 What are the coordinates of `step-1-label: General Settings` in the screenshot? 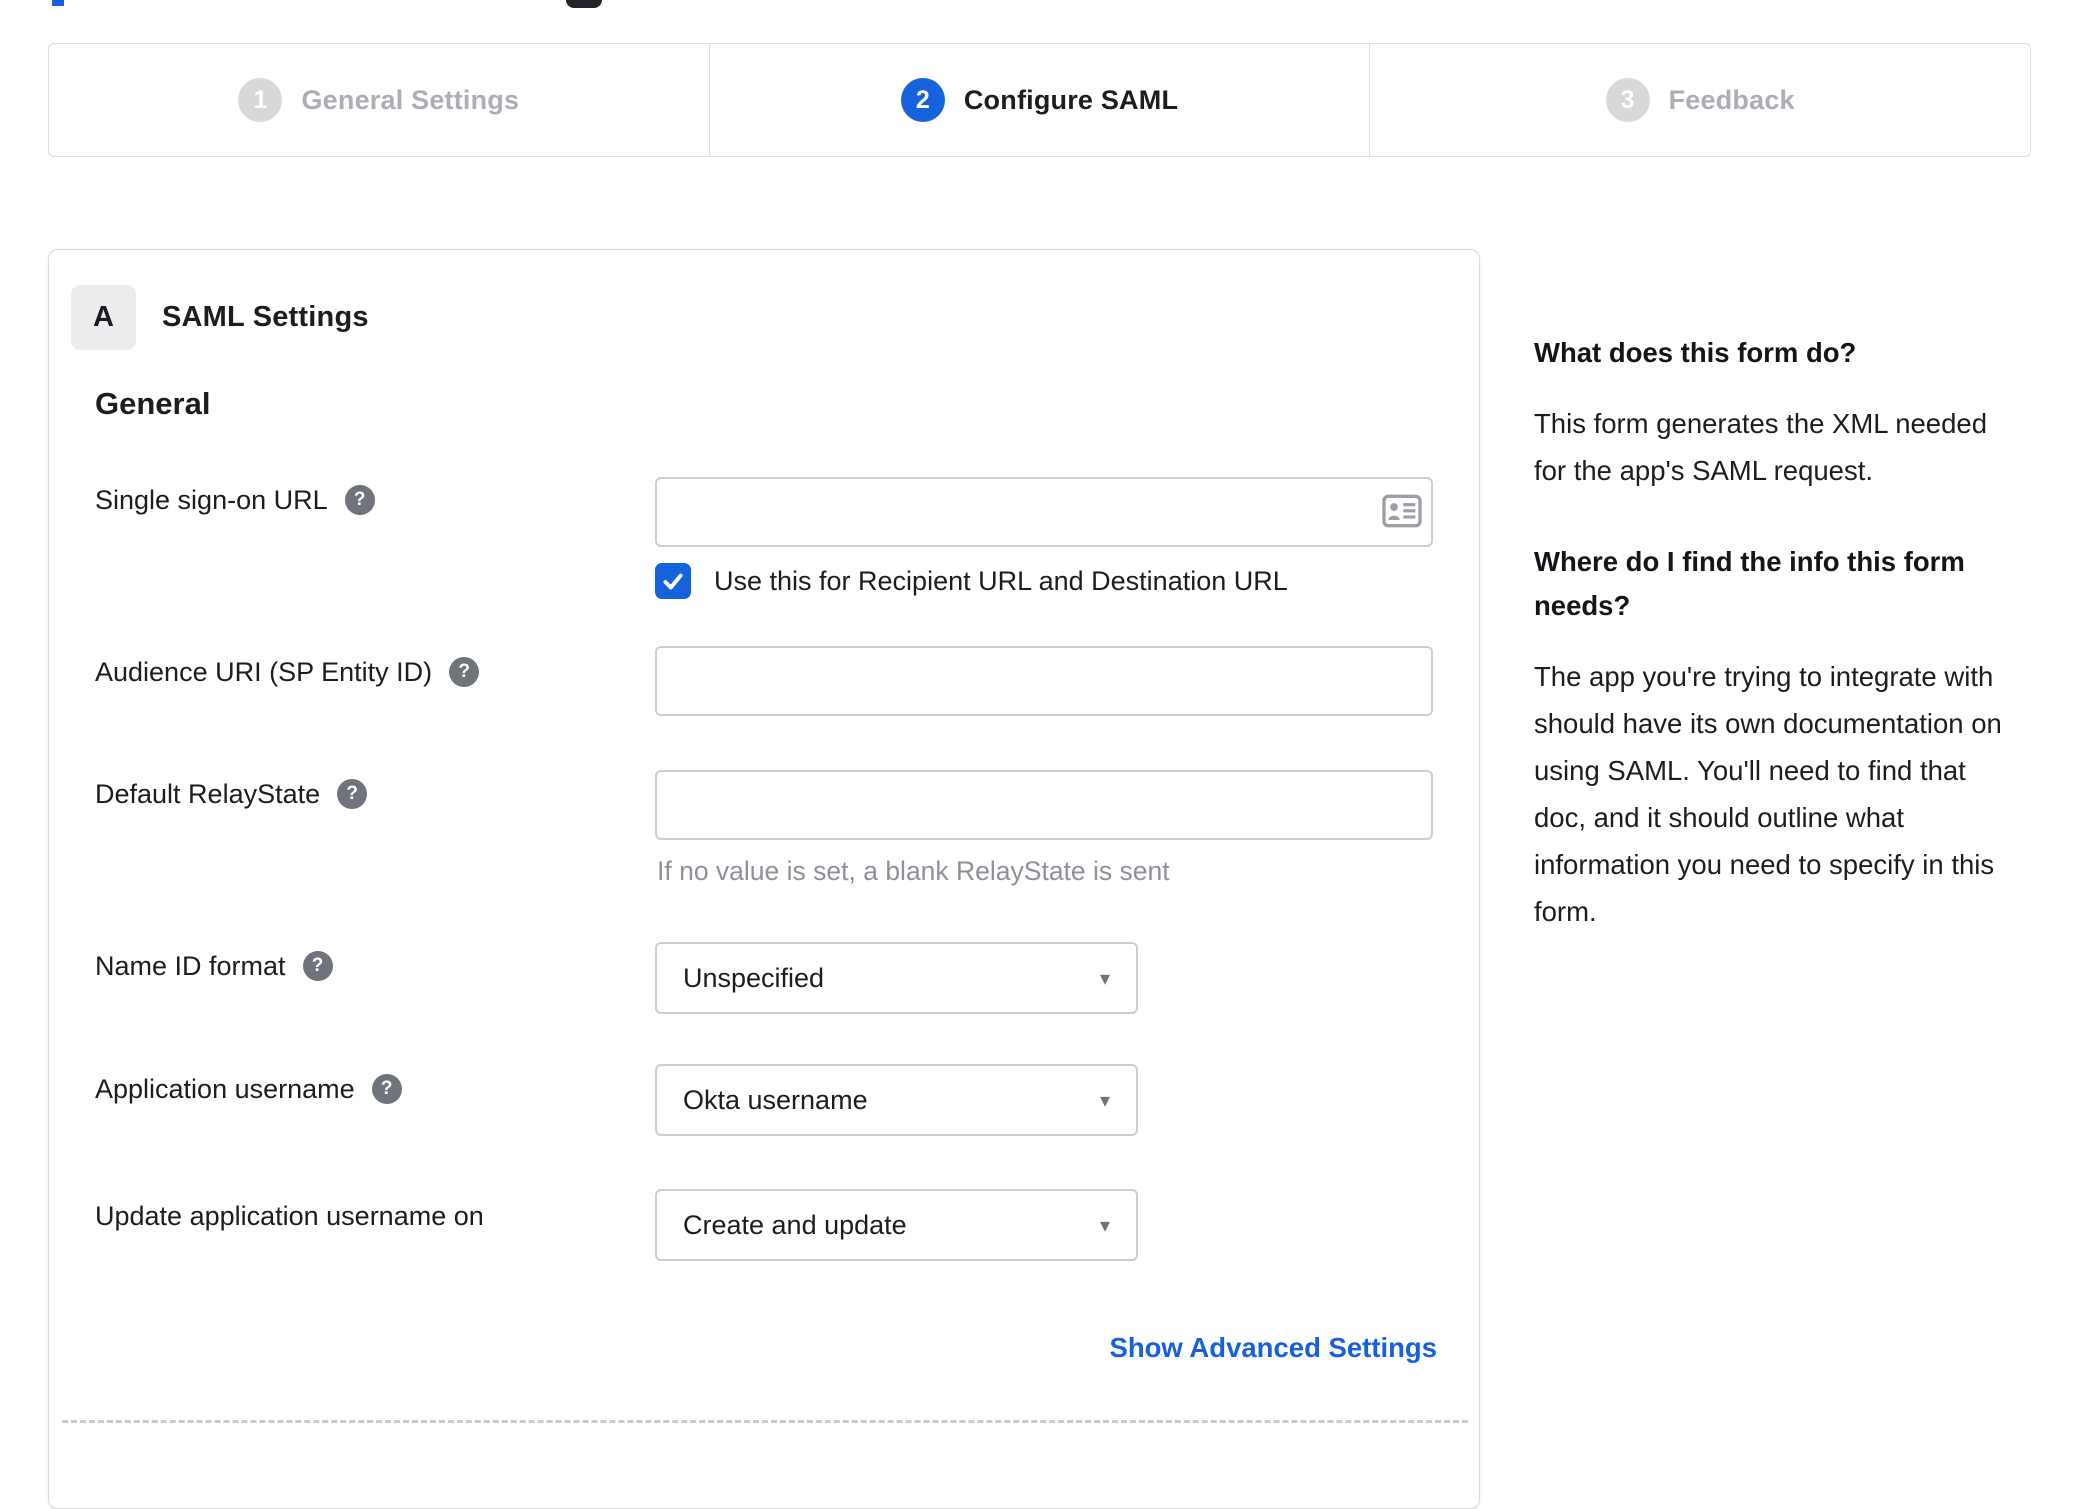 It's located at (410, 99).